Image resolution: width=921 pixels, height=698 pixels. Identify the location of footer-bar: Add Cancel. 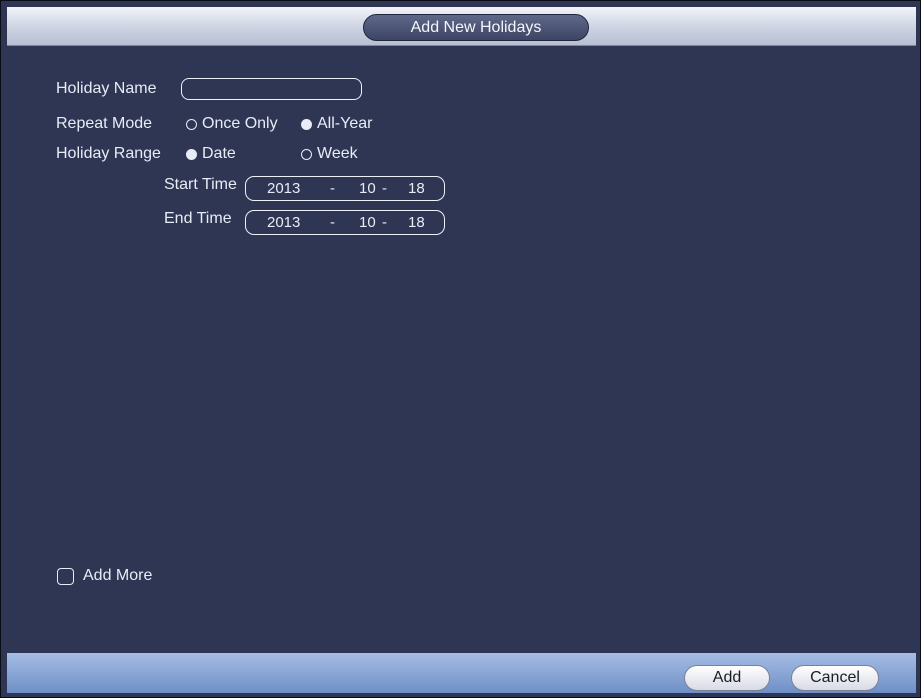
(461, 673).